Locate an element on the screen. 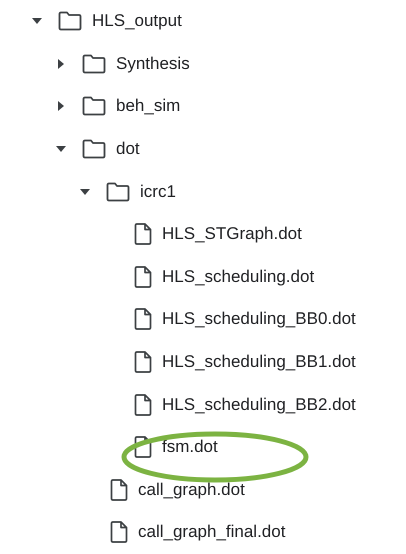 This screenshot has height=554, width=406. folder-name: beh_sim is located at coordinates (148, 106).